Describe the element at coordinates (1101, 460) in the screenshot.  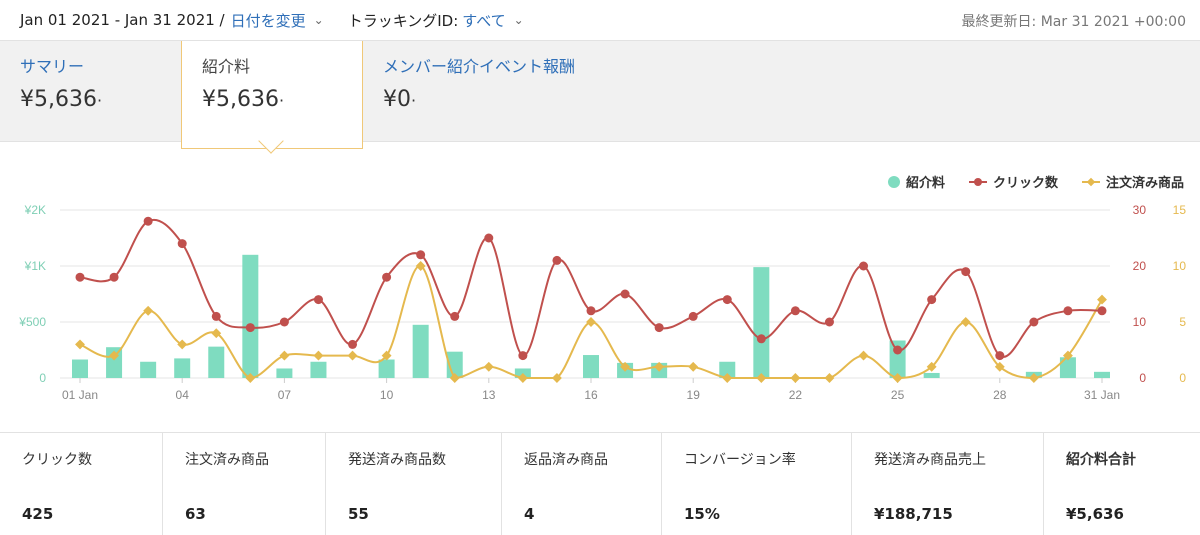
I see `metric-label: 紹介料合計` at that location.